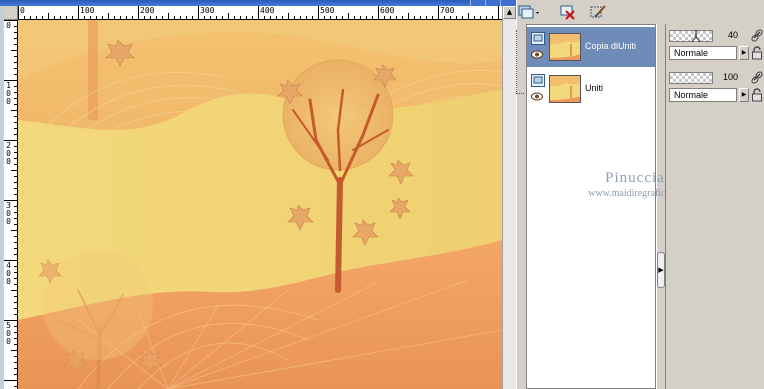 The image size is (764, 389). What do you see at coordinates (8, 273) in the screenshot?
I see `ruler-label: 400` at bounding box center [8, 273].